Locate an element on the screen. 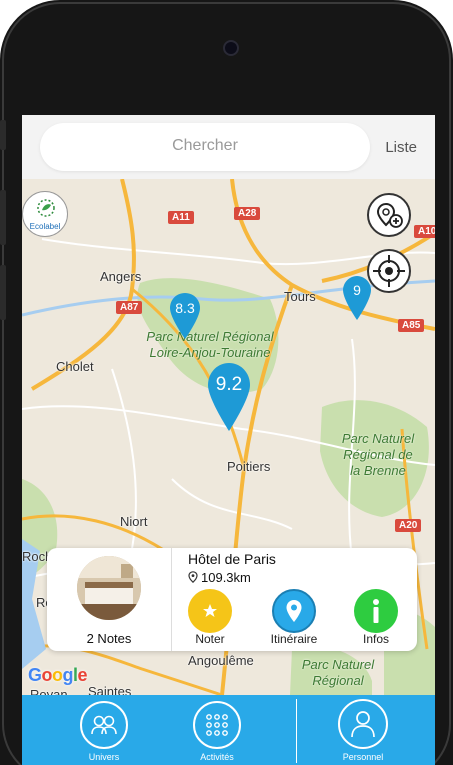 Image resolution: width=453 pixels, height=765 pixels. city-label: Royan is located at coordinates (49, 691).